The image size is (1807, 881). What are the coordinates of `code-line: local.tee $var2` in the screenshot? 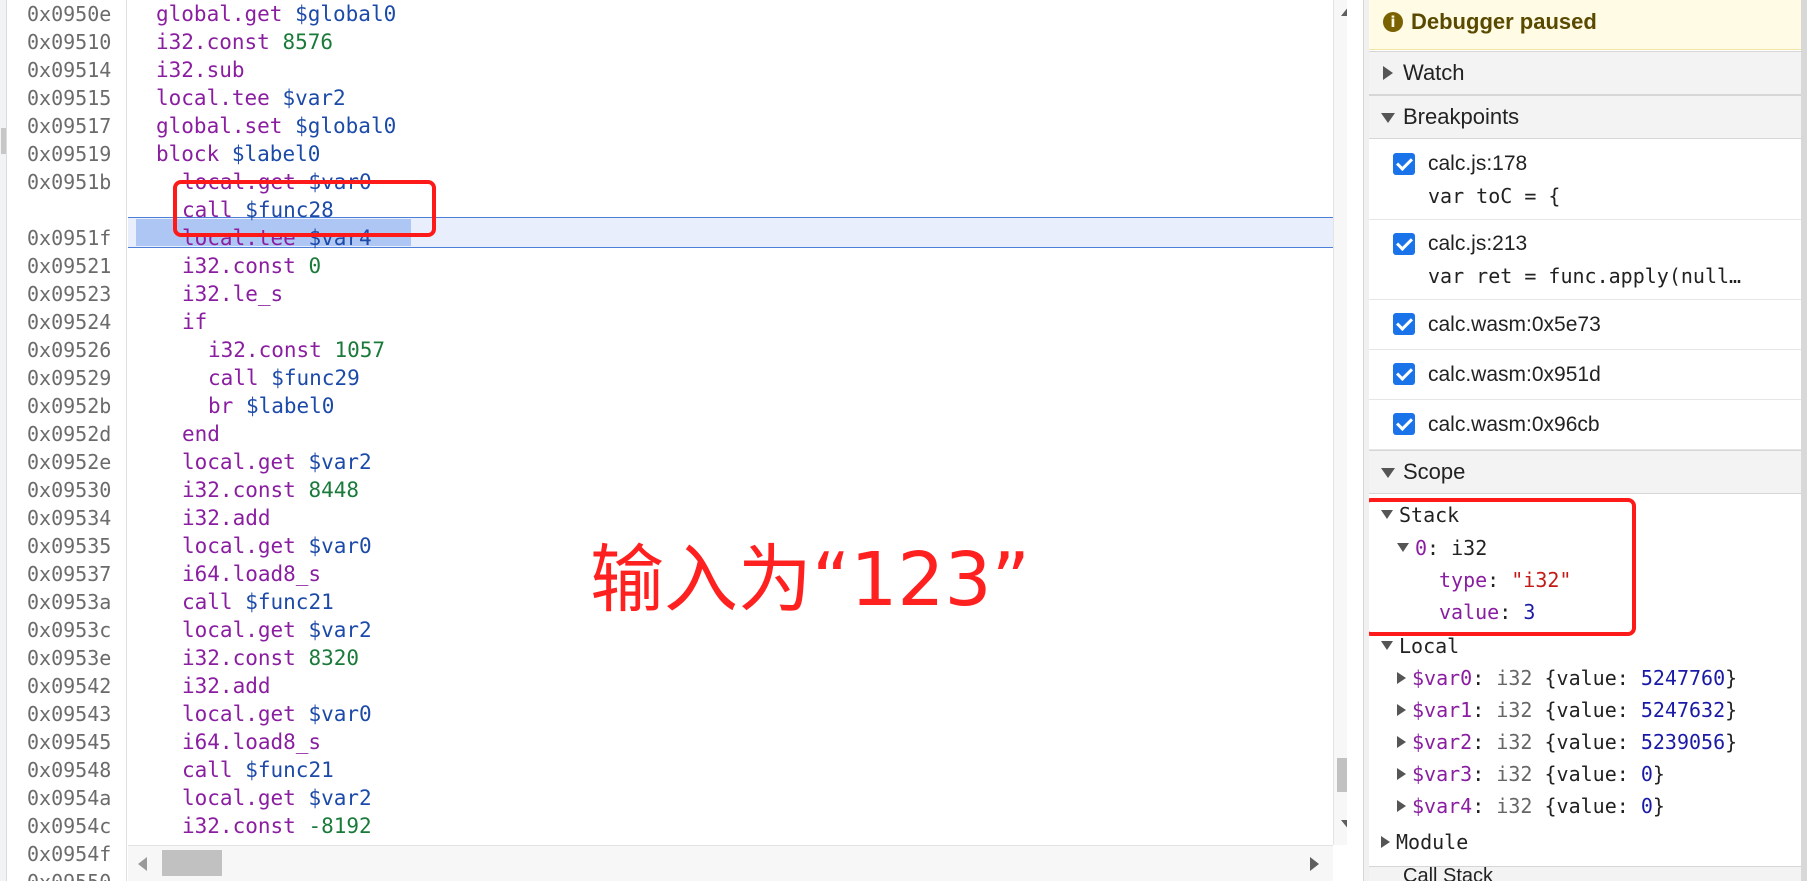 It's located at (730, 98).